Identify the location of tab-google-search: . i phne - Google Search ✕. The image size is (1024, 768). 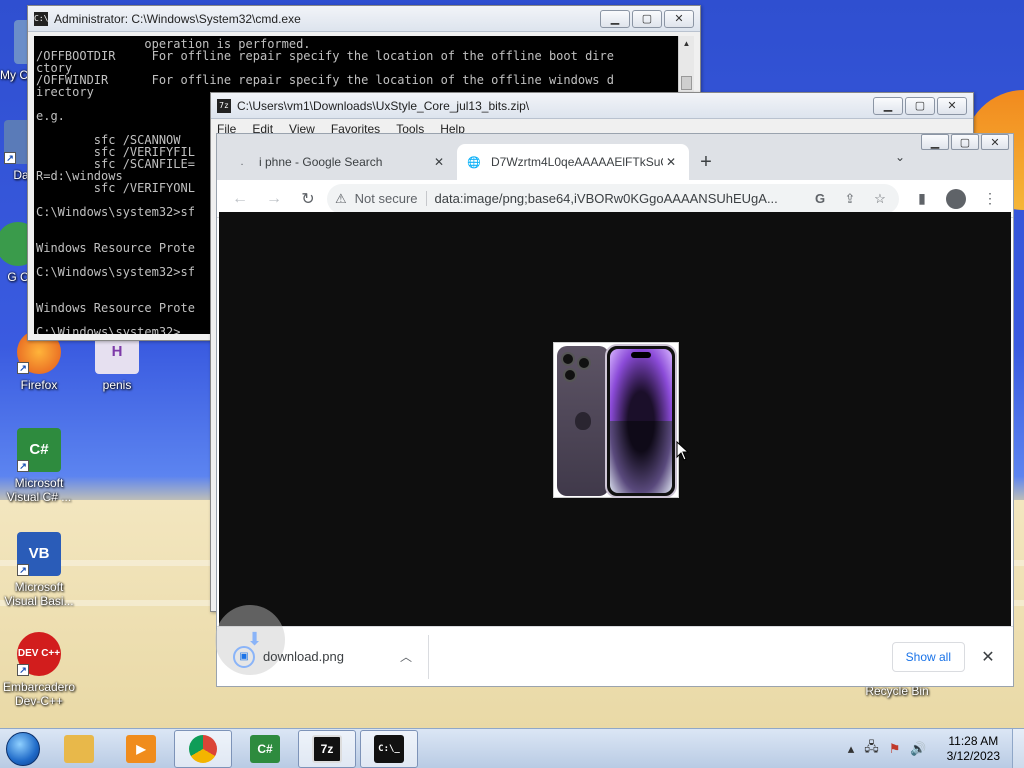
(341, 162).